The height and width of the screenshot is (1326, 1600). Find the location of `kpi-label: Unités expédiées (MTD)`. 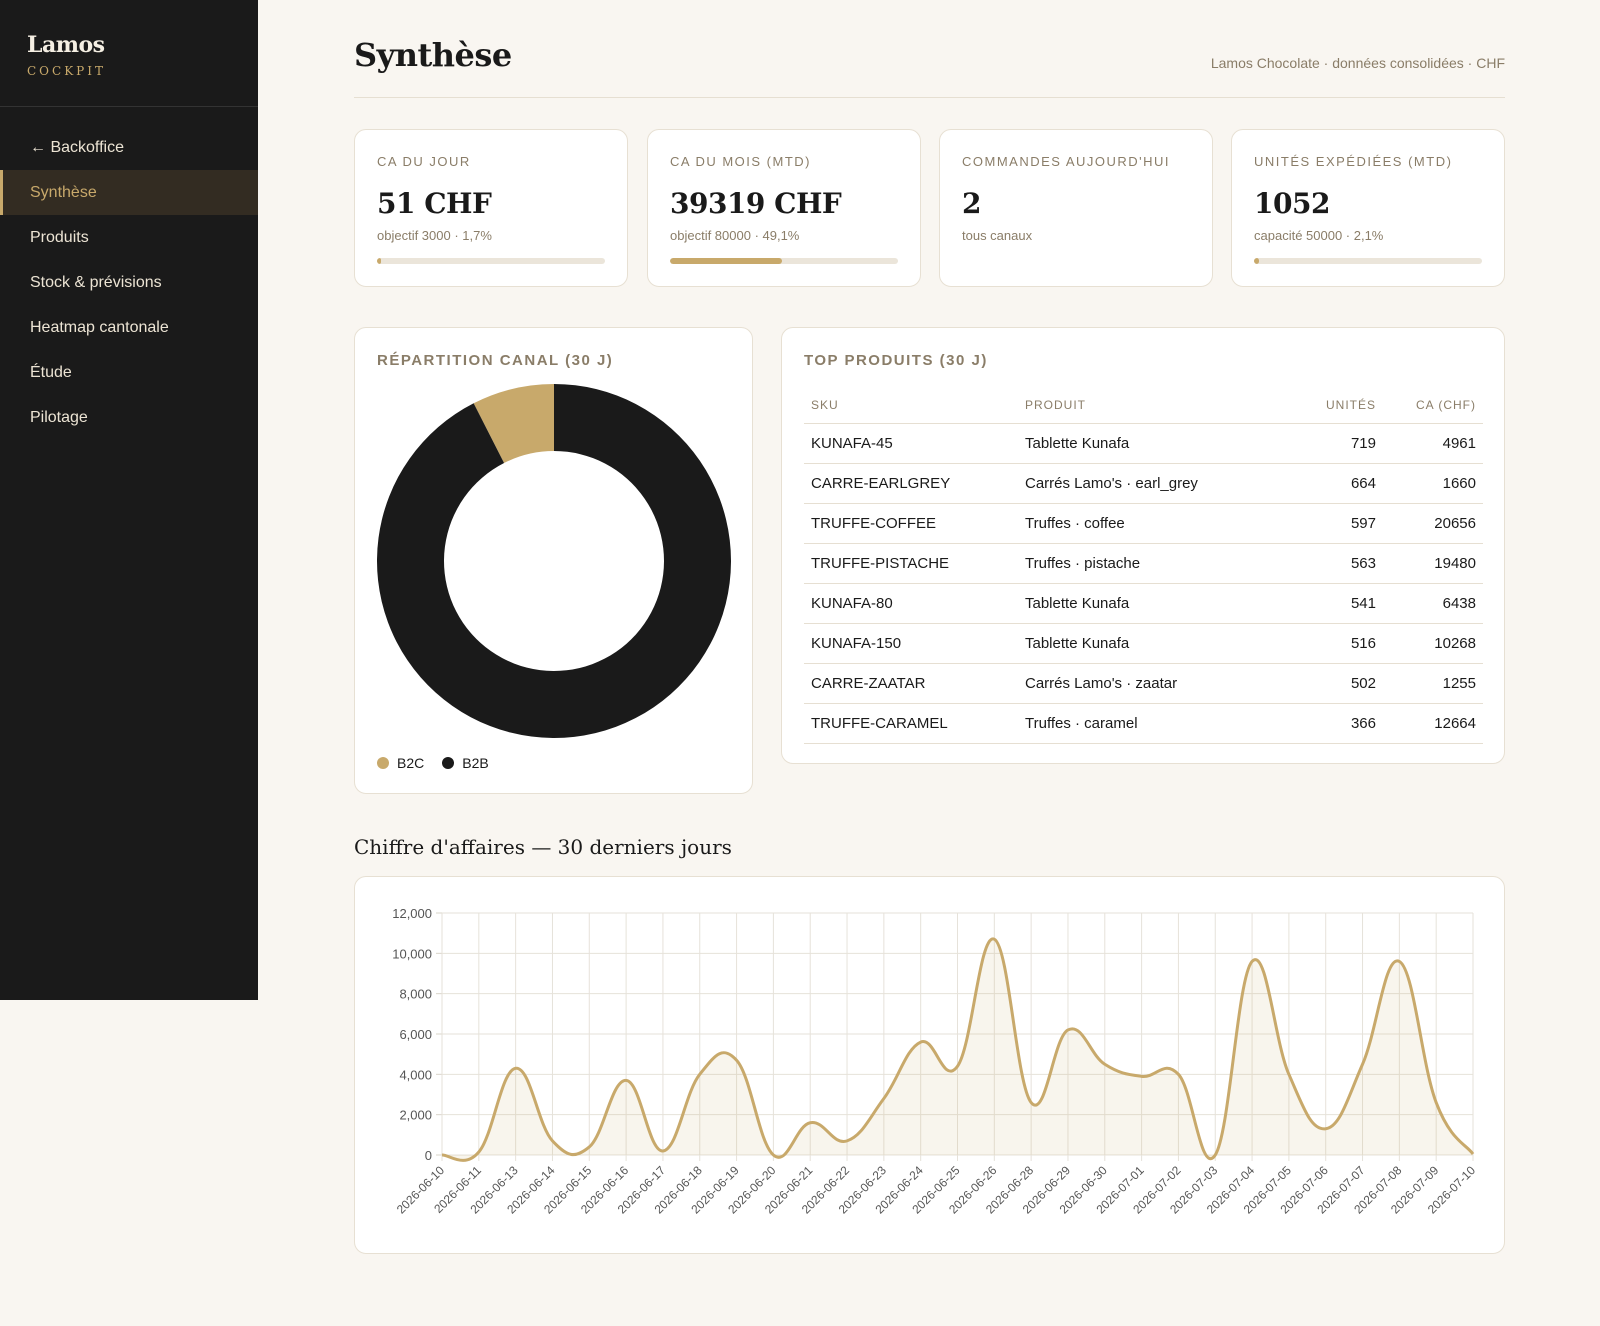

kpi-label: Unités expédiées (MTD) is located at coordinates (1353, 161).